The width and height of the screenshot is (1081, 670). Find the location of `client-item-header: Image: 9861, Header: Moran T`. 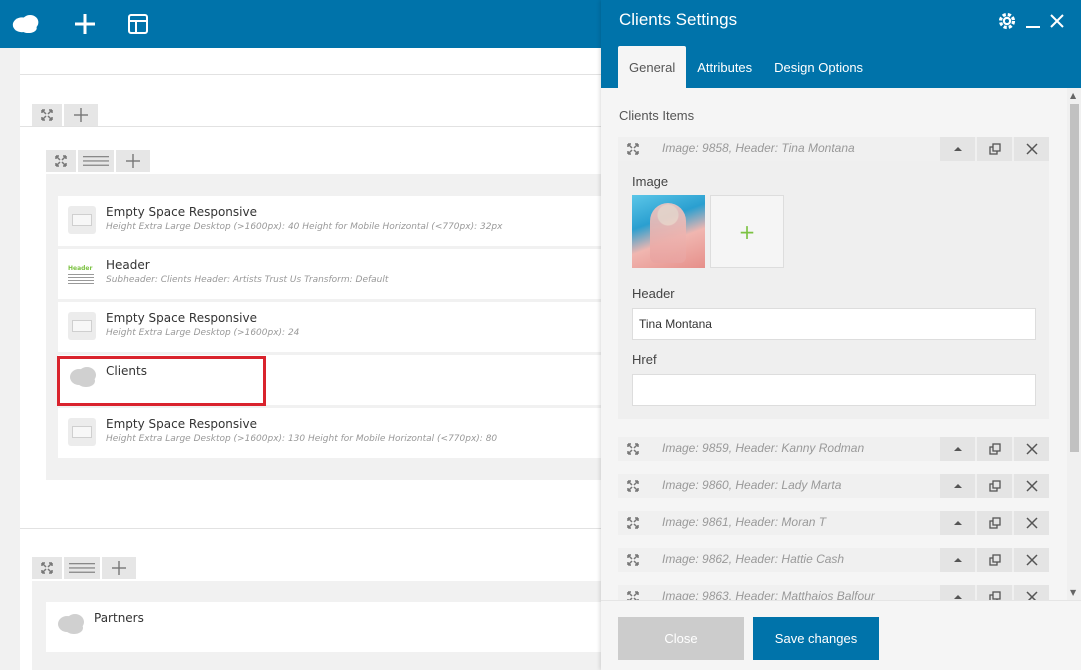

client-item-header: Image: 9861, Header: Moran T is located at coordinates (833, 523).